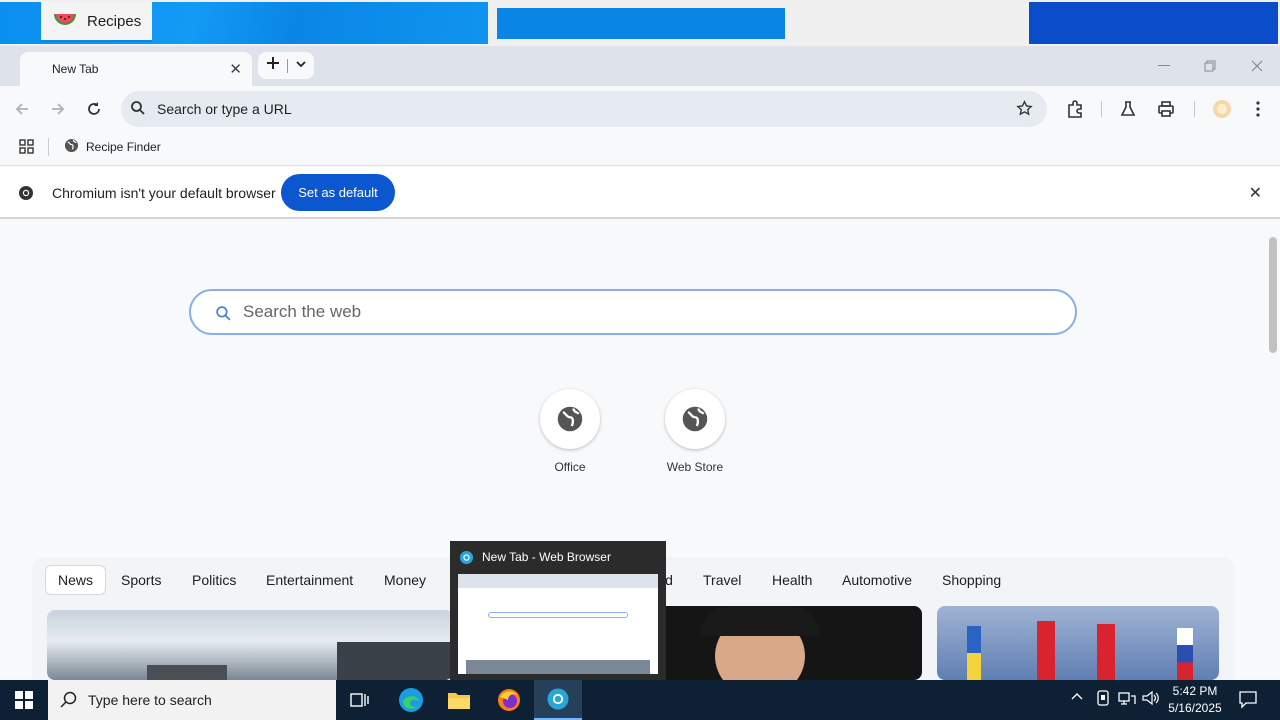  Describe the element at coordinates (1258, 109) in the screenshot. I see `more-menu-icon` at that location.